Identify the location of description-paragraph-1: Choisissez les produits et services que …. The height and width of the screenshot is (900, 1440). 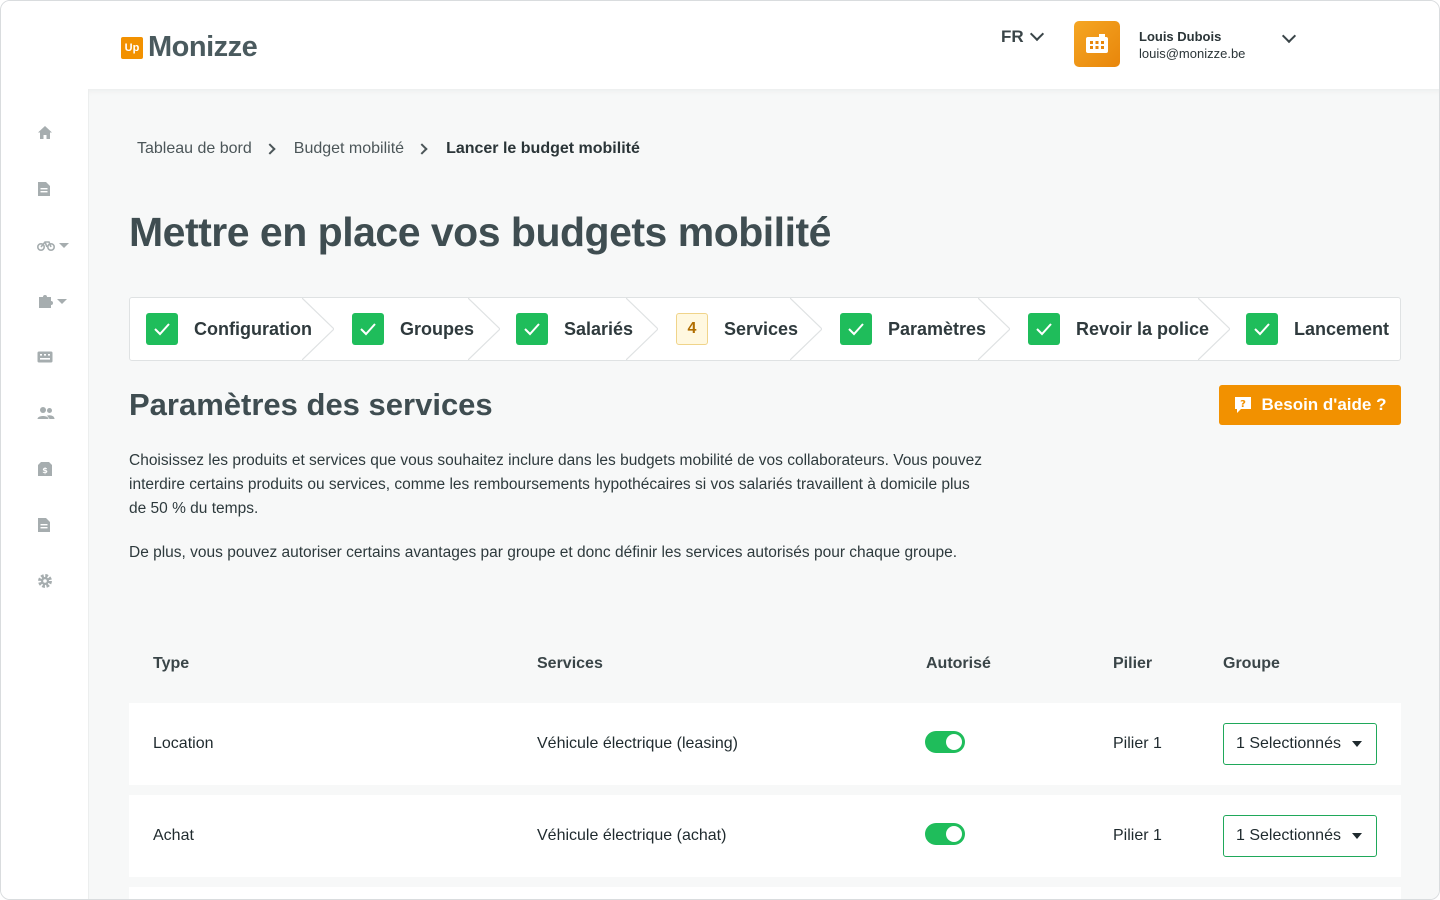
(555, 484).